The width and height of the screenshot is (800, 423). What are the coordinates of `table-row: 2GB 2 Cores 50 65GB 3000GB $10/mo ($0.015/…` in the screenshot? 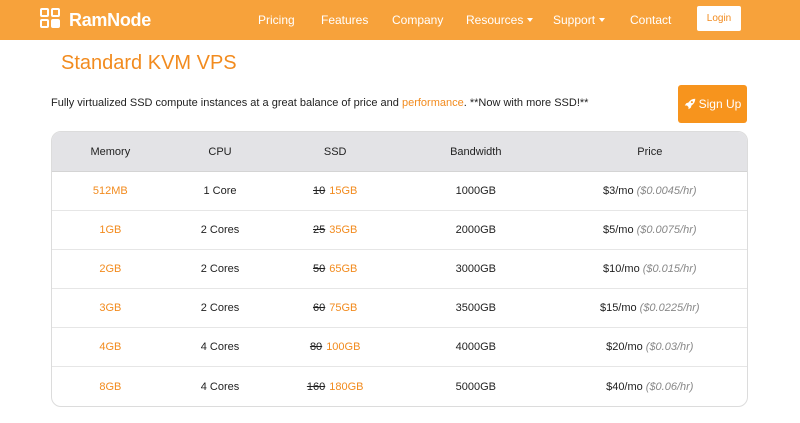 It's located at (399, 270).